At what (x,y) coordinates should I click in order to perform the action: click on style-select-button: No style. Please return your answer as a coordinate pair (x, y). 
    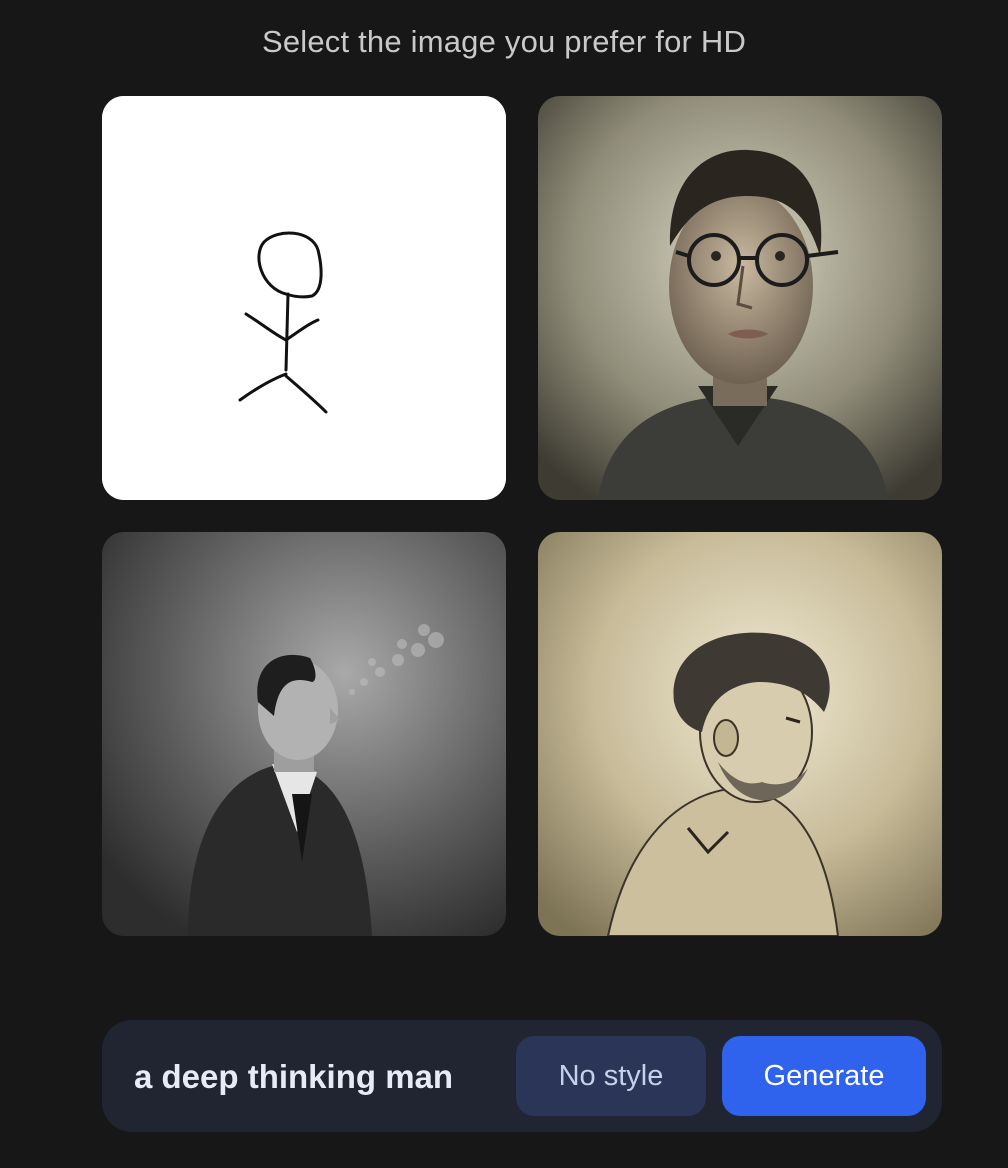
    Looking at the image, I should click on (611, 1076).